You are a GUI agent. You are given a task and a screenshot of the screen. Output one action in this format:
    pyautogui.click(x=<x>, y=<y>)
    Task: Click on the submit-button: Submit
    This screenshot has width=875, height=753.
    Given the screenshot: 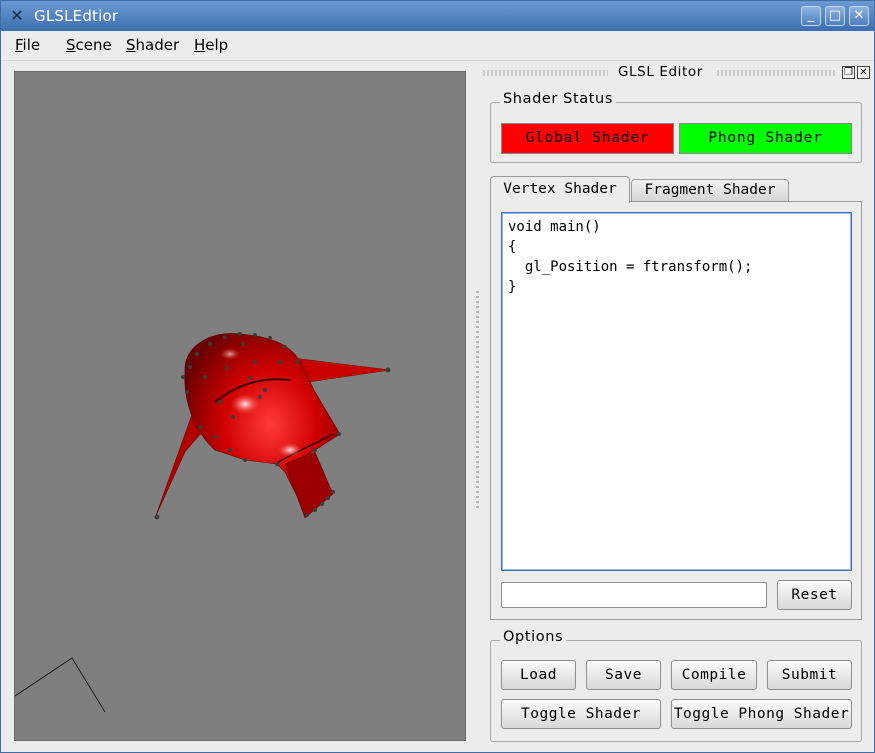 What is the action you would take?
    pyautogui.click(x=809, y=675)
    